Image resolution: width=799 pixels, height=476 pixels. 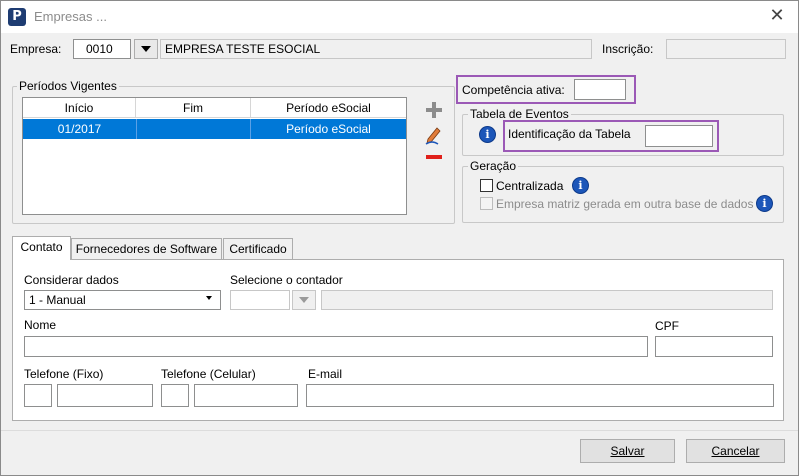 What do you see at coordinates (36, 49) in the screenshot?
I see `empresa-label: Empresa:` at bounding box center [36, 49].